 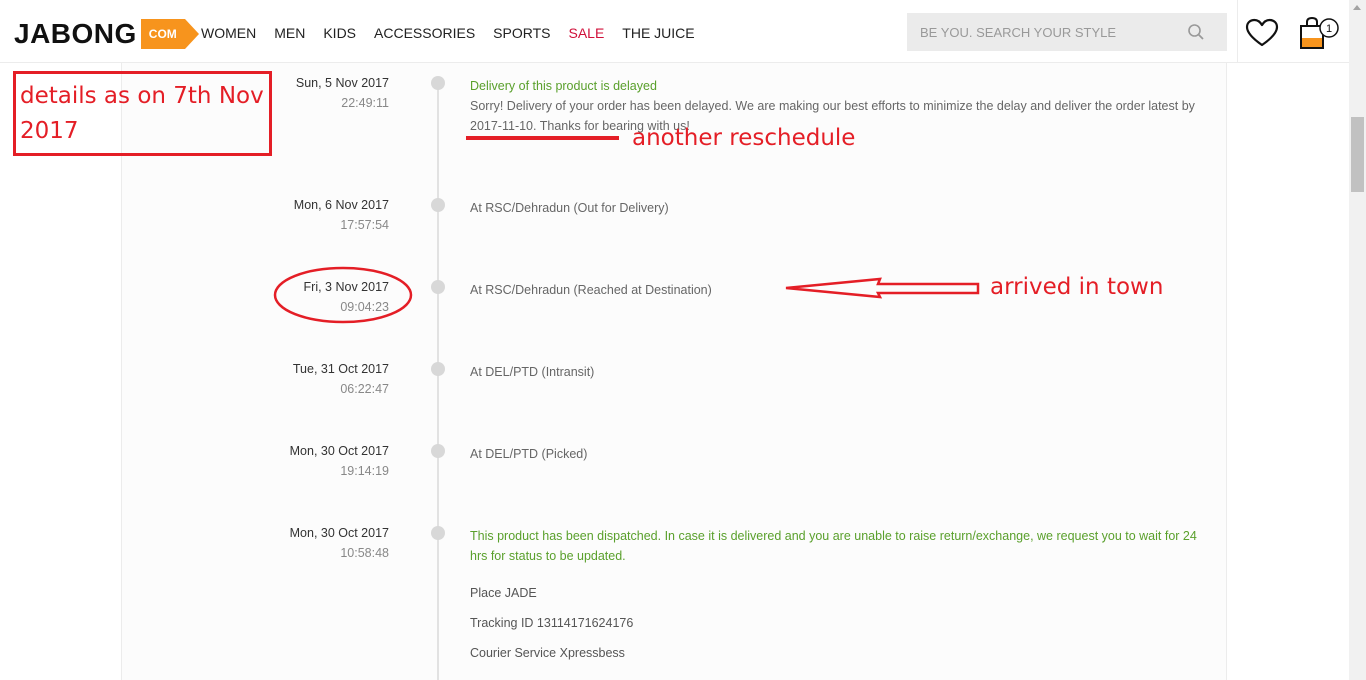 What do you see at coordinates (169, 34) in the screenshot?
I see `logo-badge: COM` at bounding box center [169, 34].